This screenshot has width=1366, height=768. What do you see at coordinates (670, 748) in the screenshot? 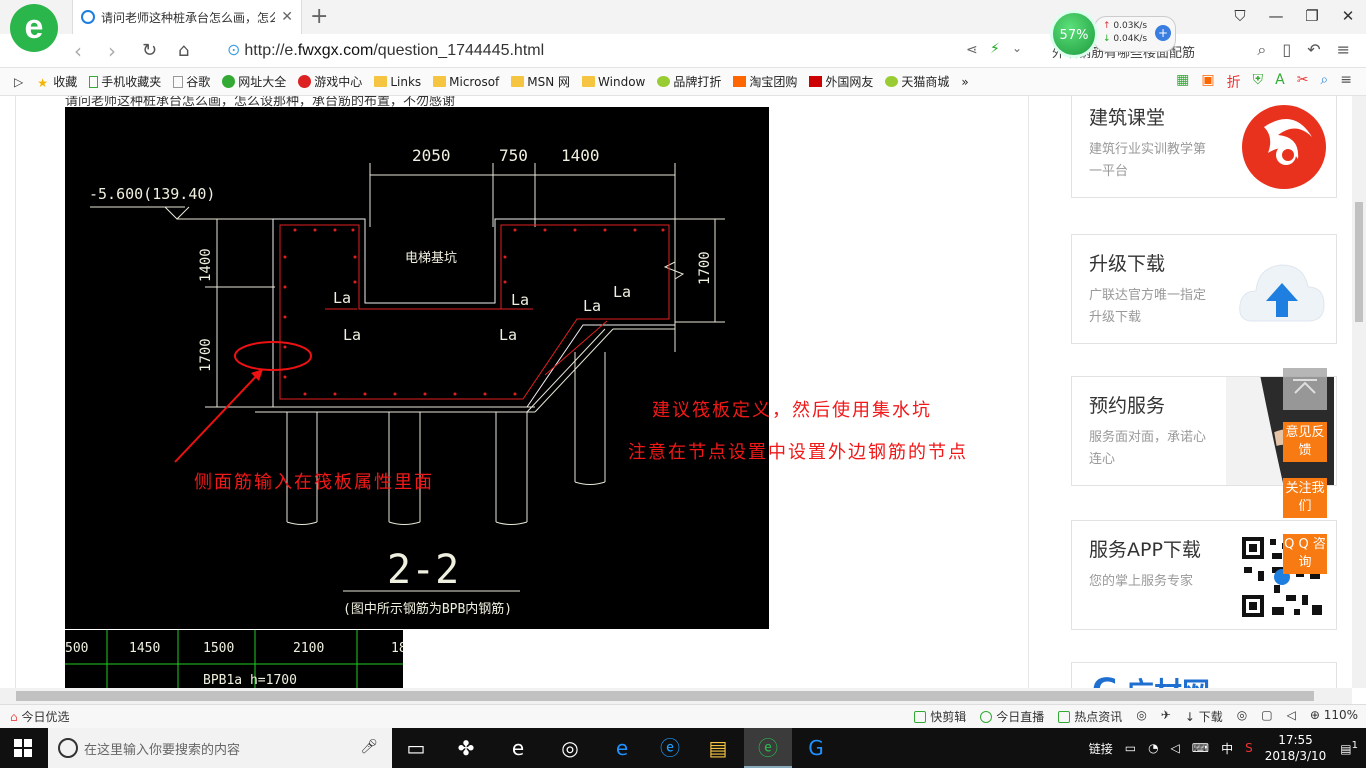
I see `ie-icon: ⓔ` at bounding box center [670, 748].